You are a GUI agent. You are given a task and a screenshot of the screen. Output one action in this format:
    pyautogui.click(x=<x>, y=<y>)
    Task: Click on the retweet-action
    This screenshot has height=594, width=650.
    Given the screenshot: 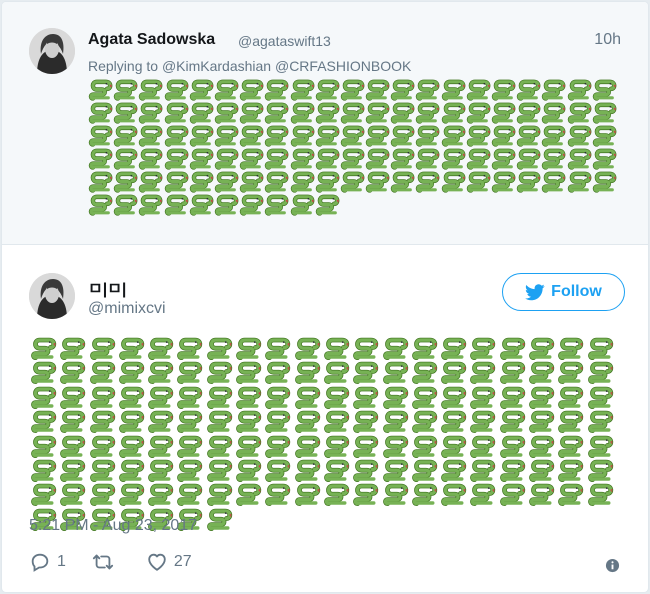 What is the action you would take?
    pyautogui.click(x=106, y=562)
    